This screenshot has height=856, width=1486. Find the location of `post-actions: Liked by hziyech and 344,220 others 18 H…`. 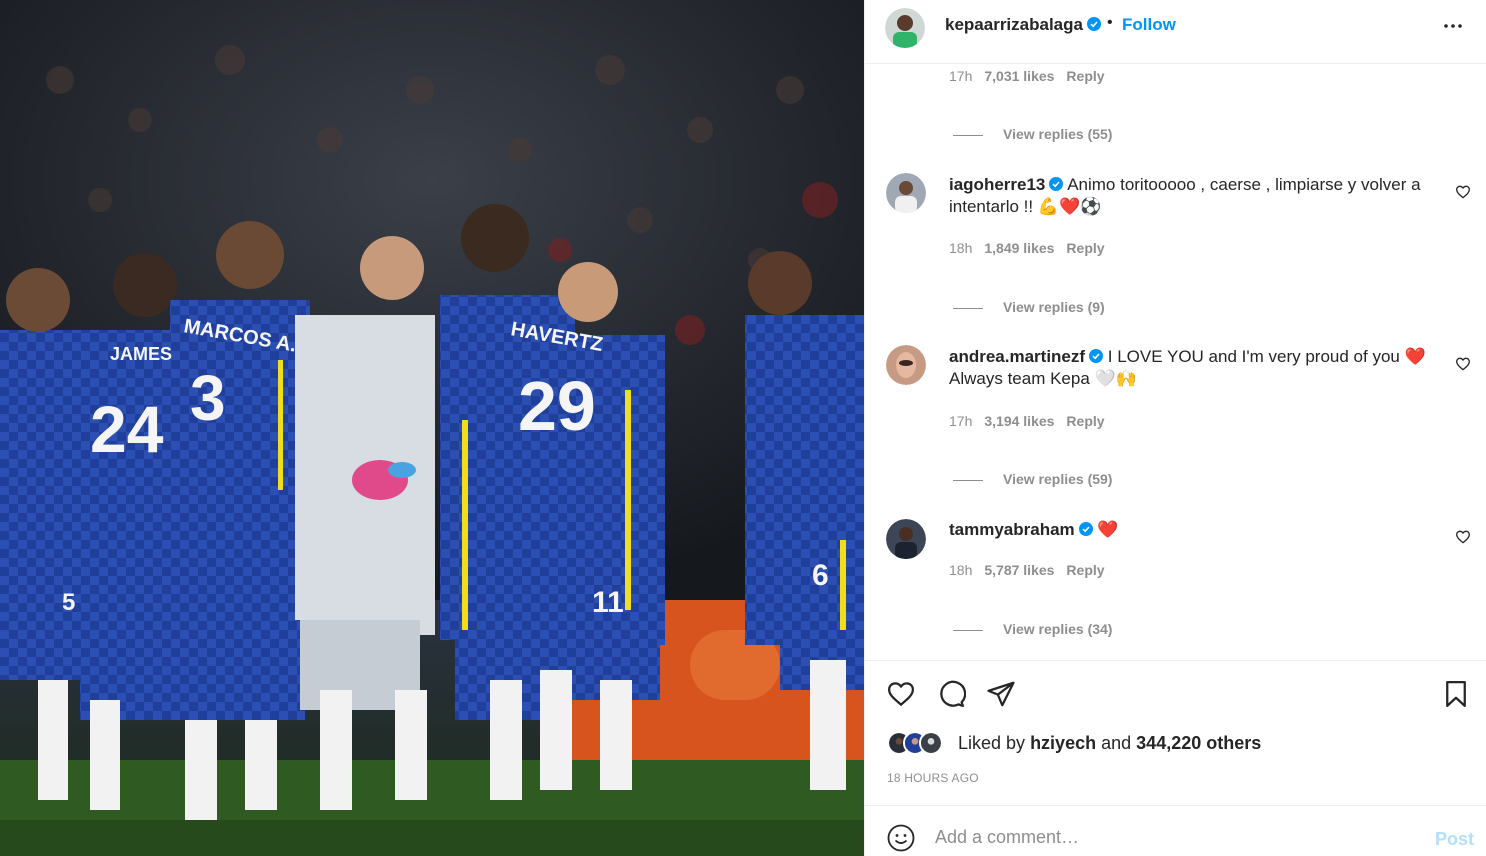

post-actions: Liked by hziyech and 344,220 others 18 H… is located at coordinates (1175, 732).